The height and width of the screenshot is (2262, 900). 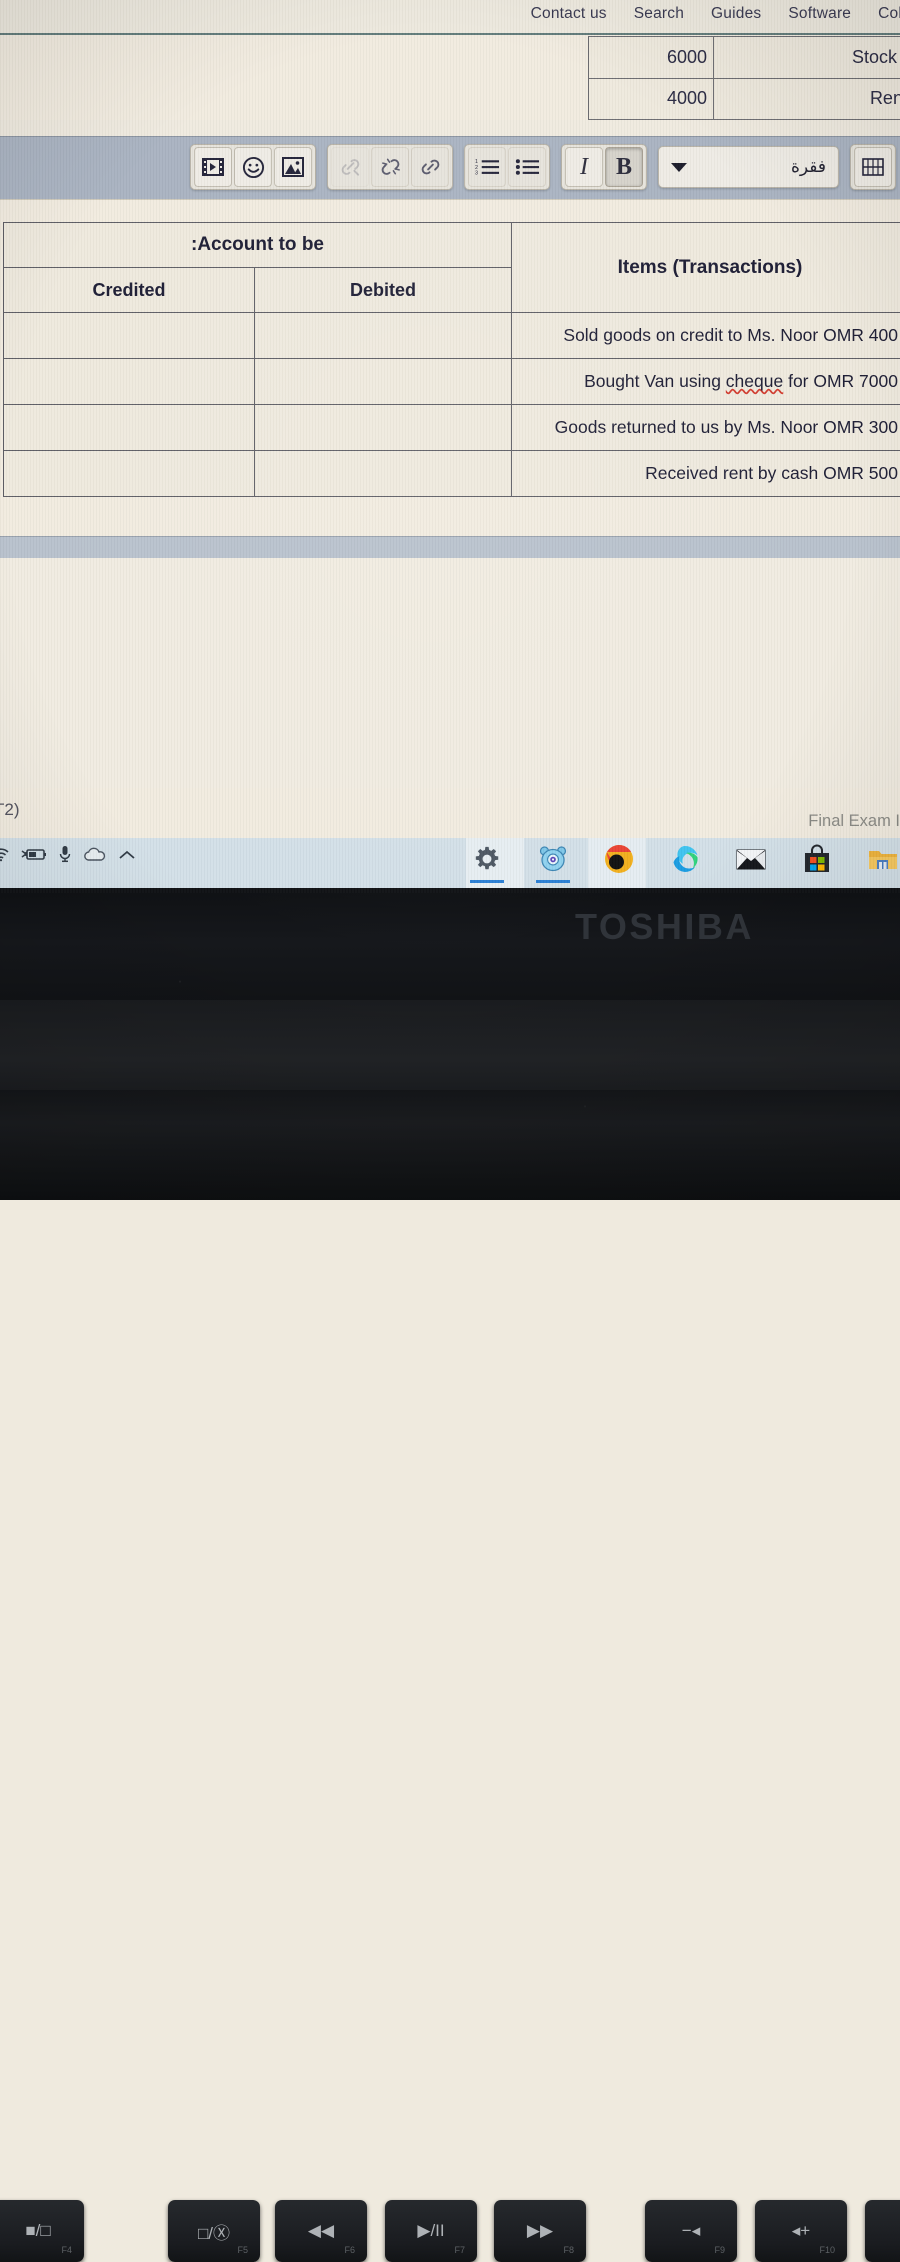 I want to click on volume-up-glyph: ◂+, so click(x=801, y=2231).